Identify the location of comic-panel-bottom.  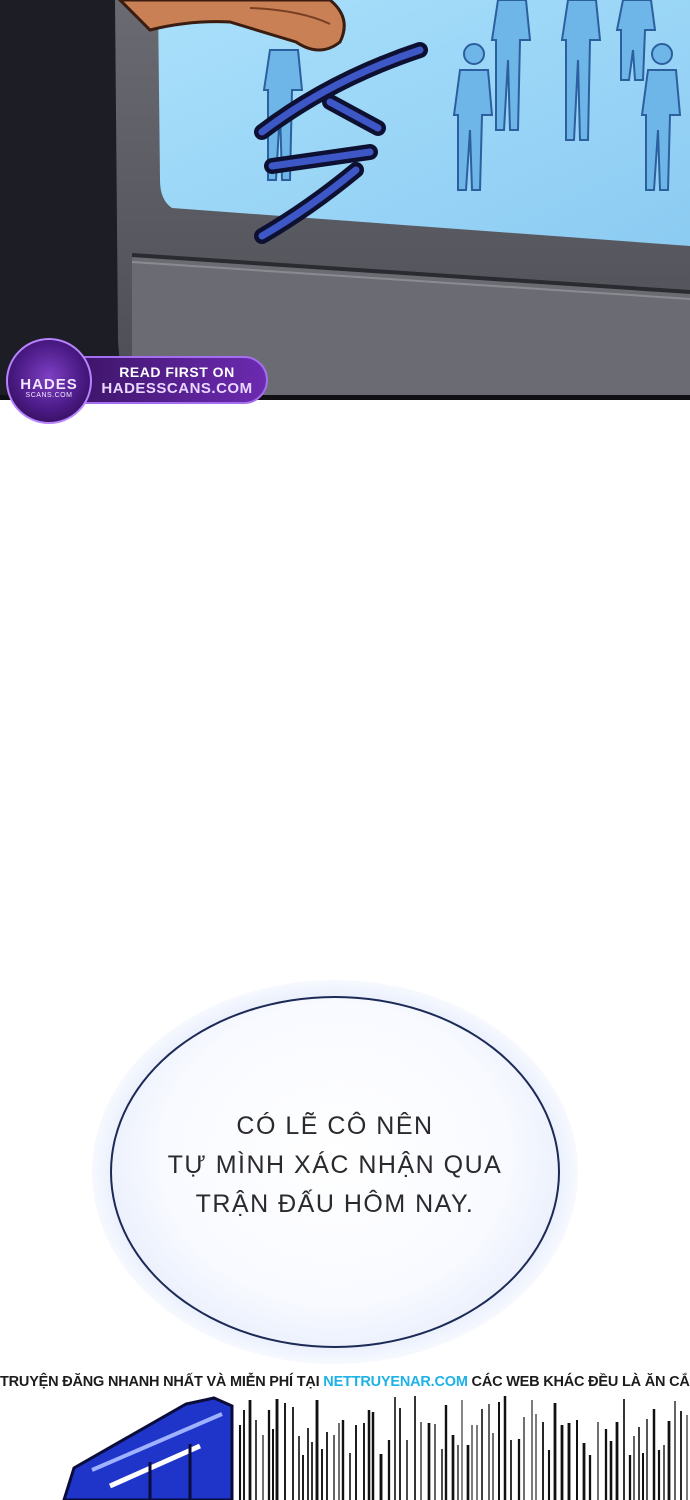
(345, 1448).